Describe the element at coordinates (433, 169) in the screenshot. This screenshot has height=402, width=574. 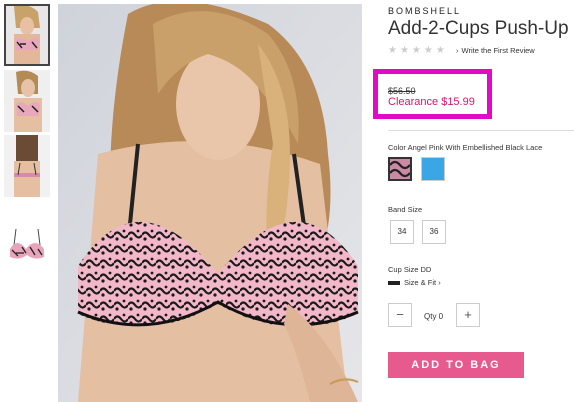
I see `color-swatch-blue` at that location.